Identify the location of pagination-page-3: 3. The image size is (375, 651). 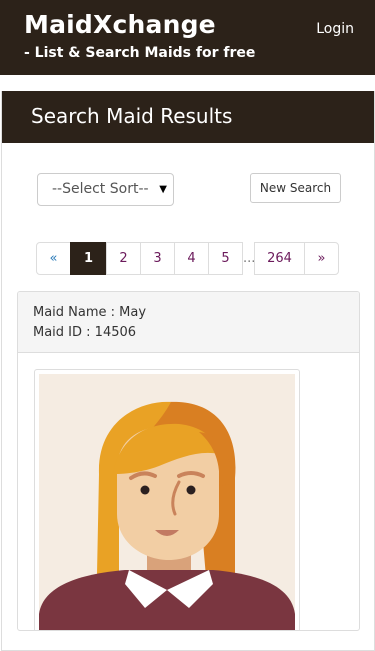
(157, 258).